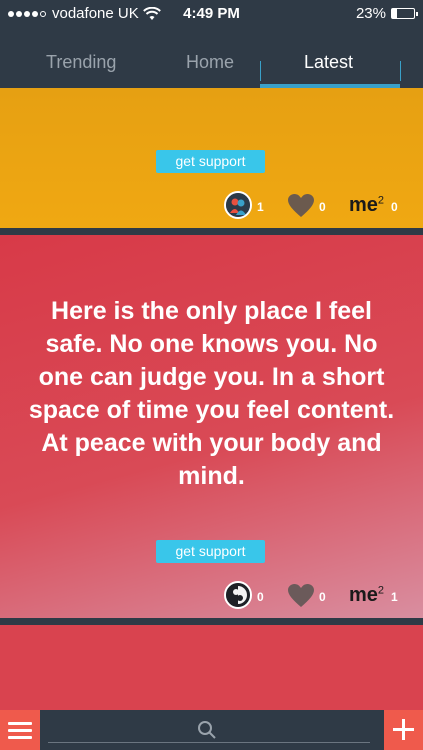  What do you see at coordinates (394, 597) in the screenshot?
I see `me2-count: 1` at bounding box center [394, 597].